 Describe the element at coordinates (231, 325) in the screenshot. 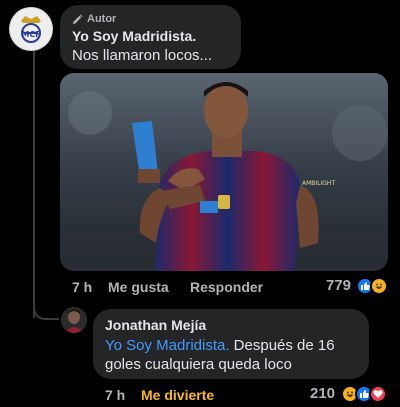

I see `reply-author-name: Jonathan Mejía` at that location.